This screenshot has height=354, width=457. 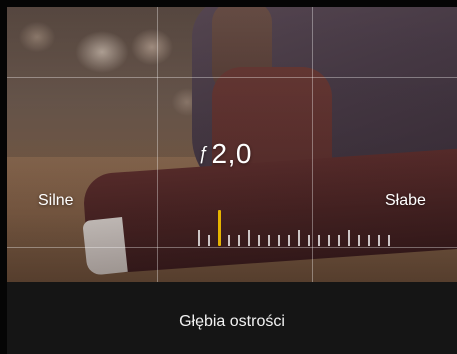 What do you see at coordinates (232, 321) in the screenshot?
I see `mode-title: Głębia ostrości` at bounding box center [232, 321].